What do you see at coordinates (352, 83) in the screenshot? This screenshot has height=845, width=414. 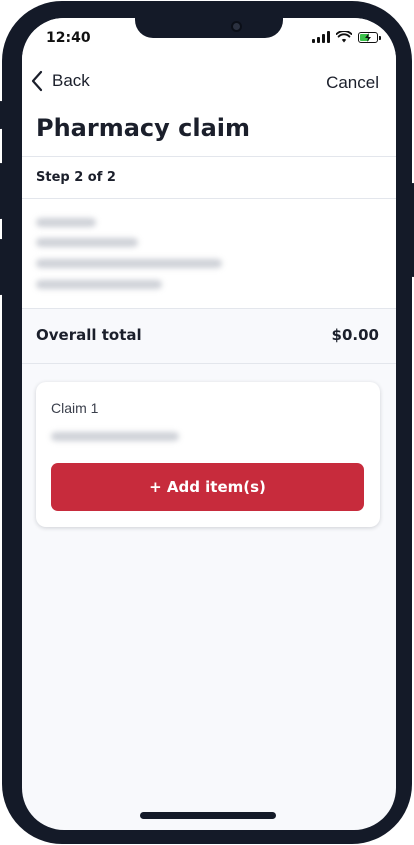 I see `cancel-button: Cancel` at bounding box center [352, 83].